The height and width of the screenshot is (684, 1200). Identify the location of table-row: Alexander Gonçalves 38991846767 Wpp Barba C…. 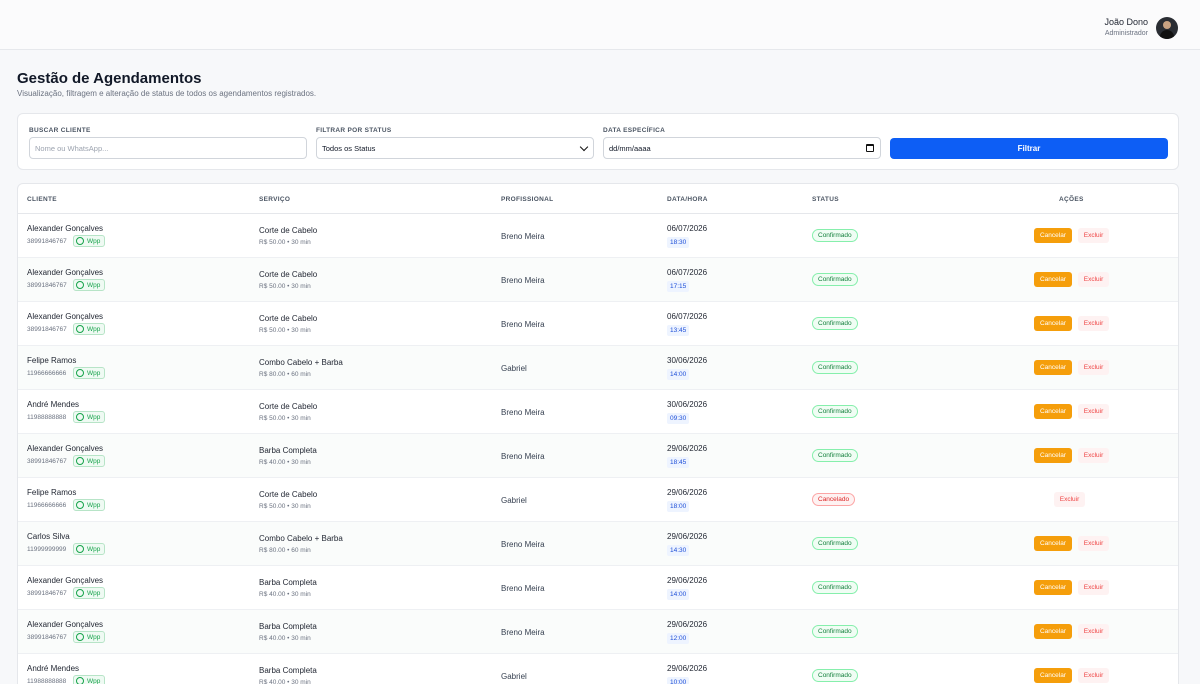
(598, 588).